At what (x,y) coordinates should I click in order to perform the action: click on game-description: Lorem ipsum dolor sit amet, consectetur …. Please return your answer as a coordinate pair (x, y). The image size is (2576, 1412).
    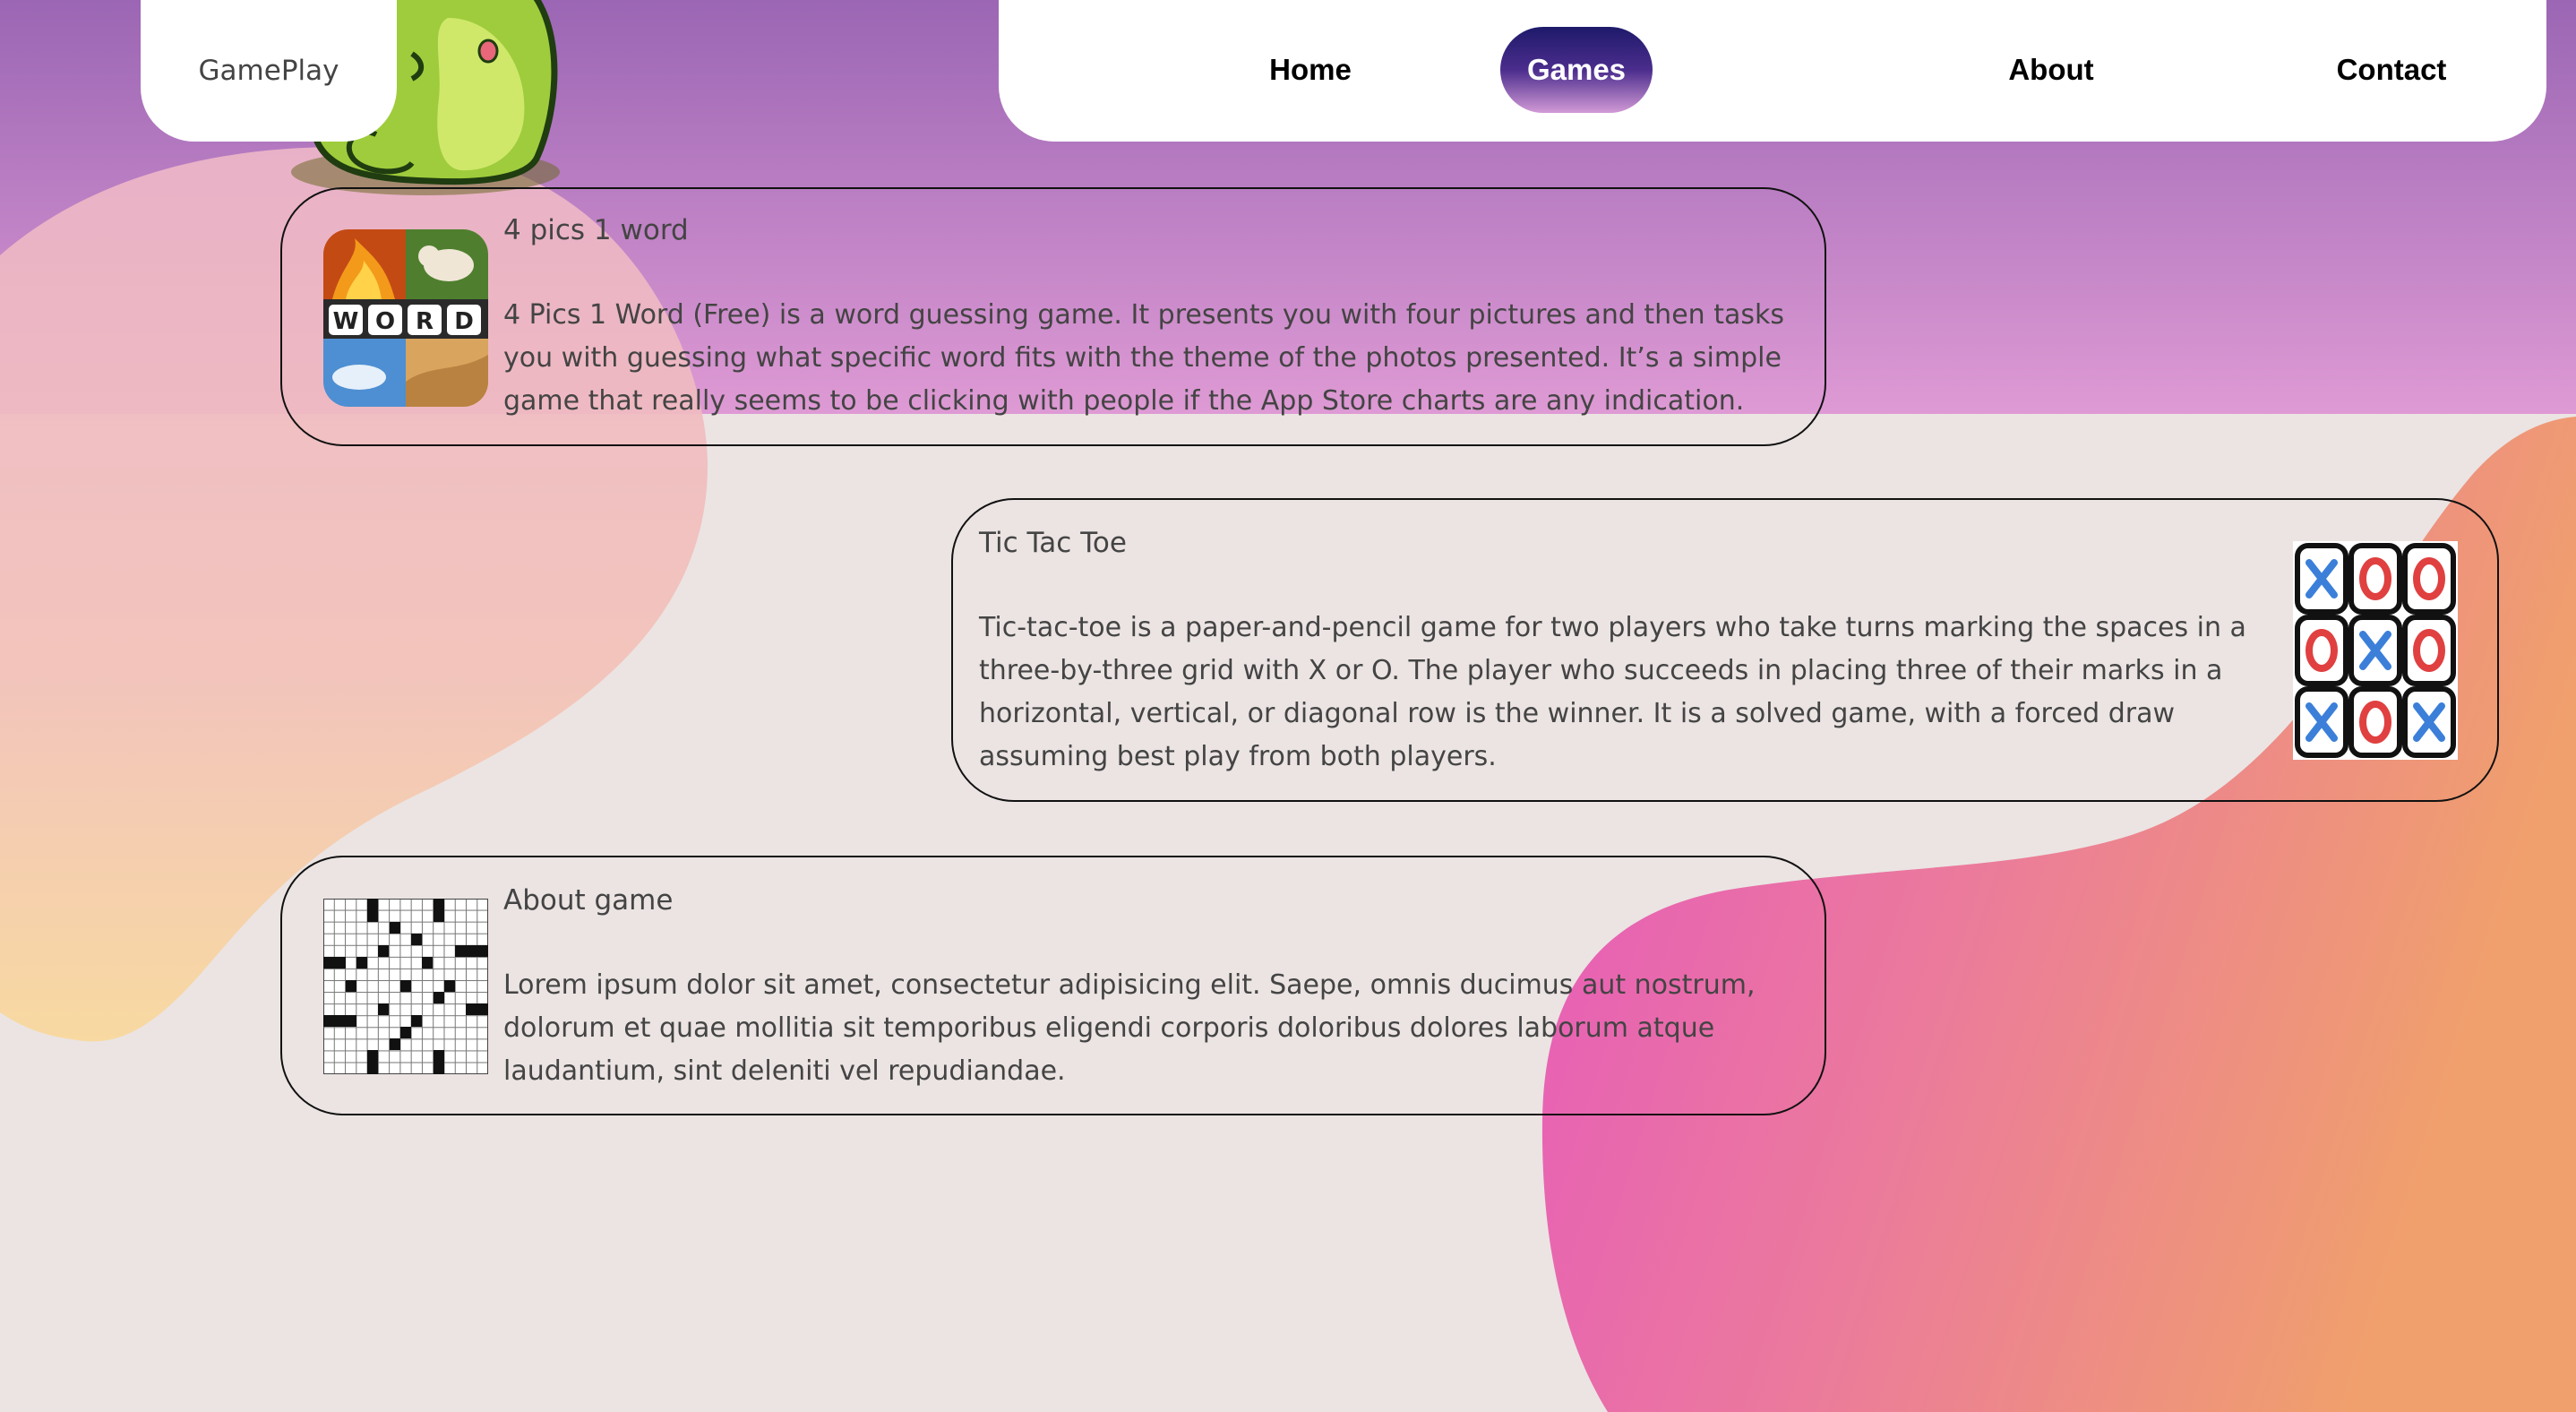
    Looking at the image, I should click on (1129, 1028).